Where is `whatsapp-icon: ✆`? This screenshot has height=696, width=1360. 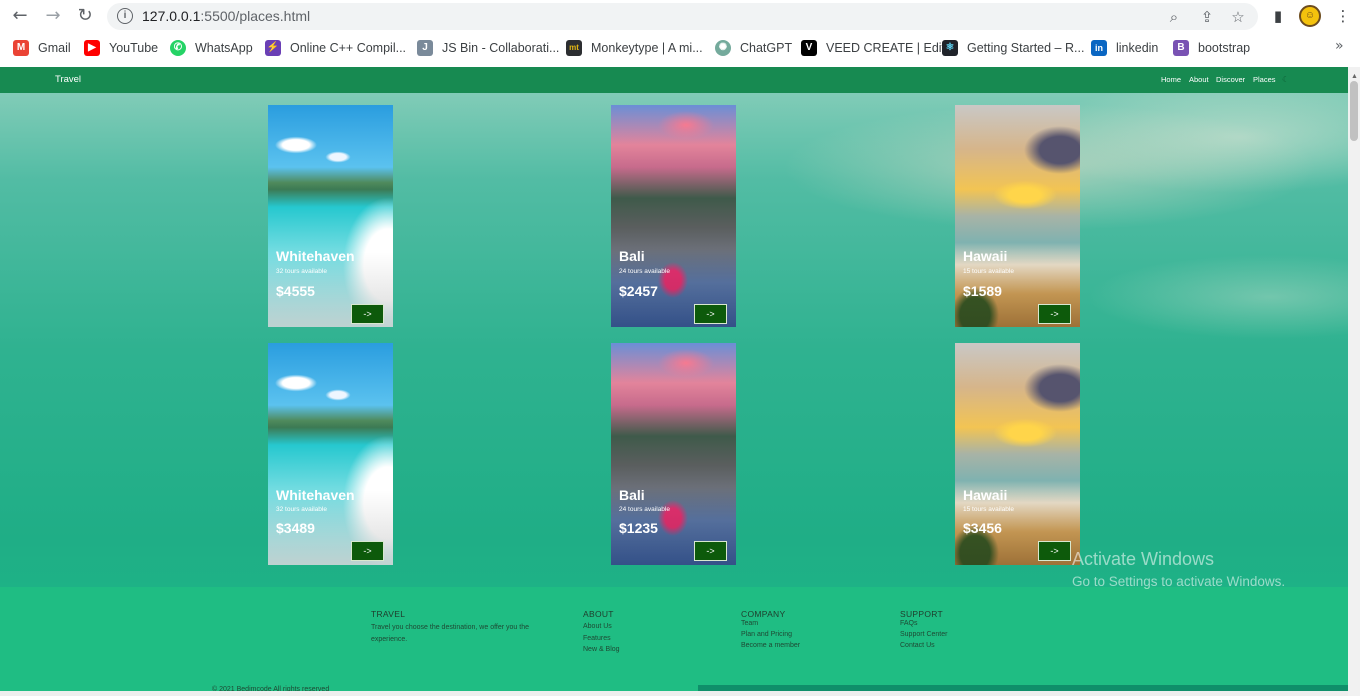 whatsapp-icon: ✆ is located at coordinates (178, 48).